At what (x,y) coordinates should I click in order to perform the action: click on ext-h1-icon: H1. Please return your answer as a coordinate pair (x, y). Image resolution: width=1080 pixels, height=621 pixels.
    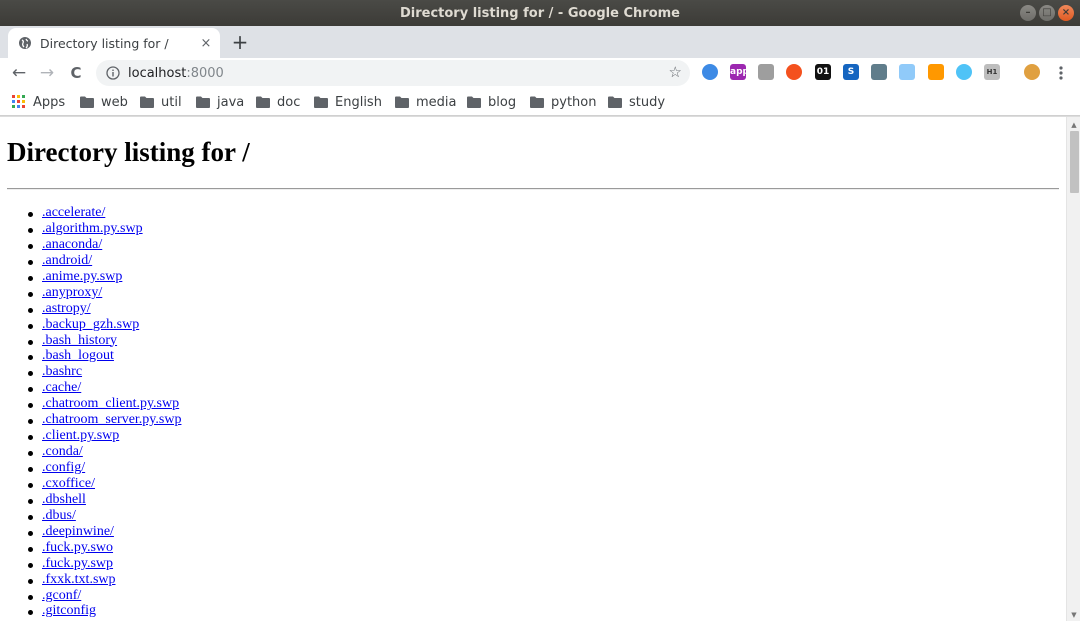
    Looking at the image, I should click on (992, 72).